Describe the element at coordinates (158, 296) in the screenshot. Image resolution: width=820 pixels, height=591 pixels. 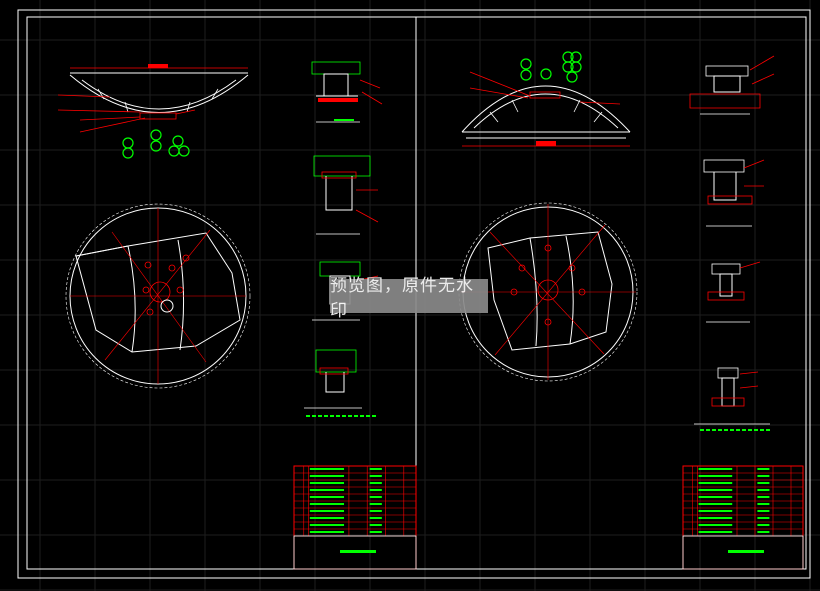
I see `left-plan-view` at that location.